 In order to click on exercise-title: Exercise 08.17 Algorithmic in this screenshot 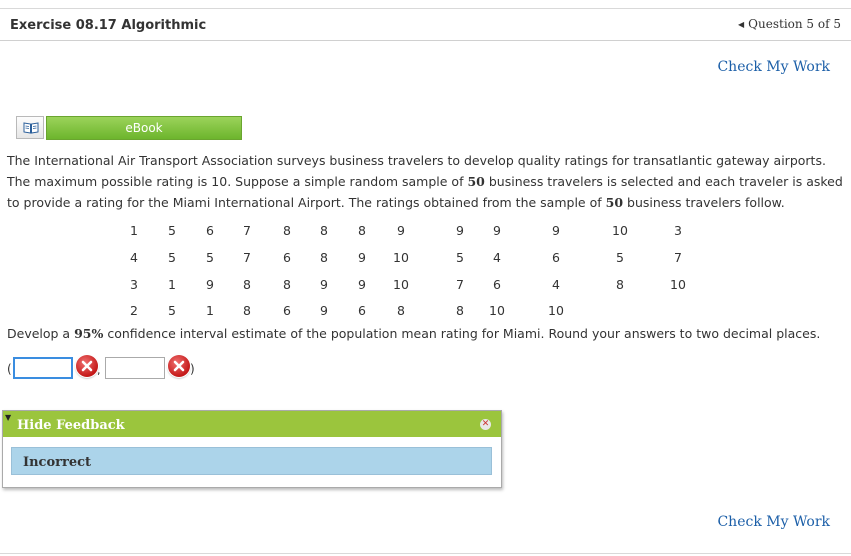, I will do `click(108, 25)`.